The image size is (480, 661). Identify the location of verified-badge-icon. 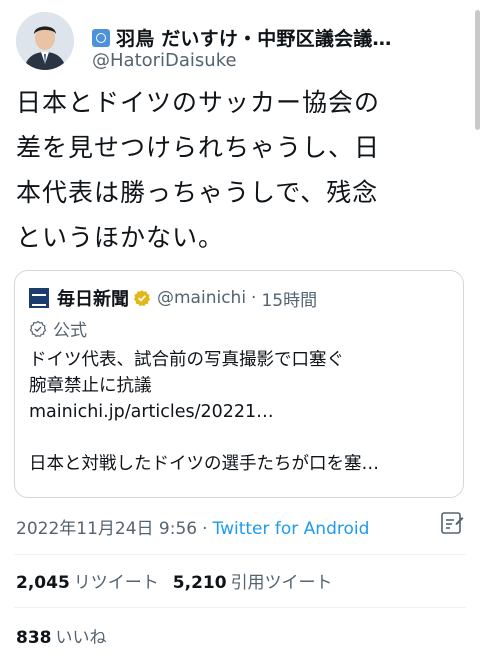
(142, 298).